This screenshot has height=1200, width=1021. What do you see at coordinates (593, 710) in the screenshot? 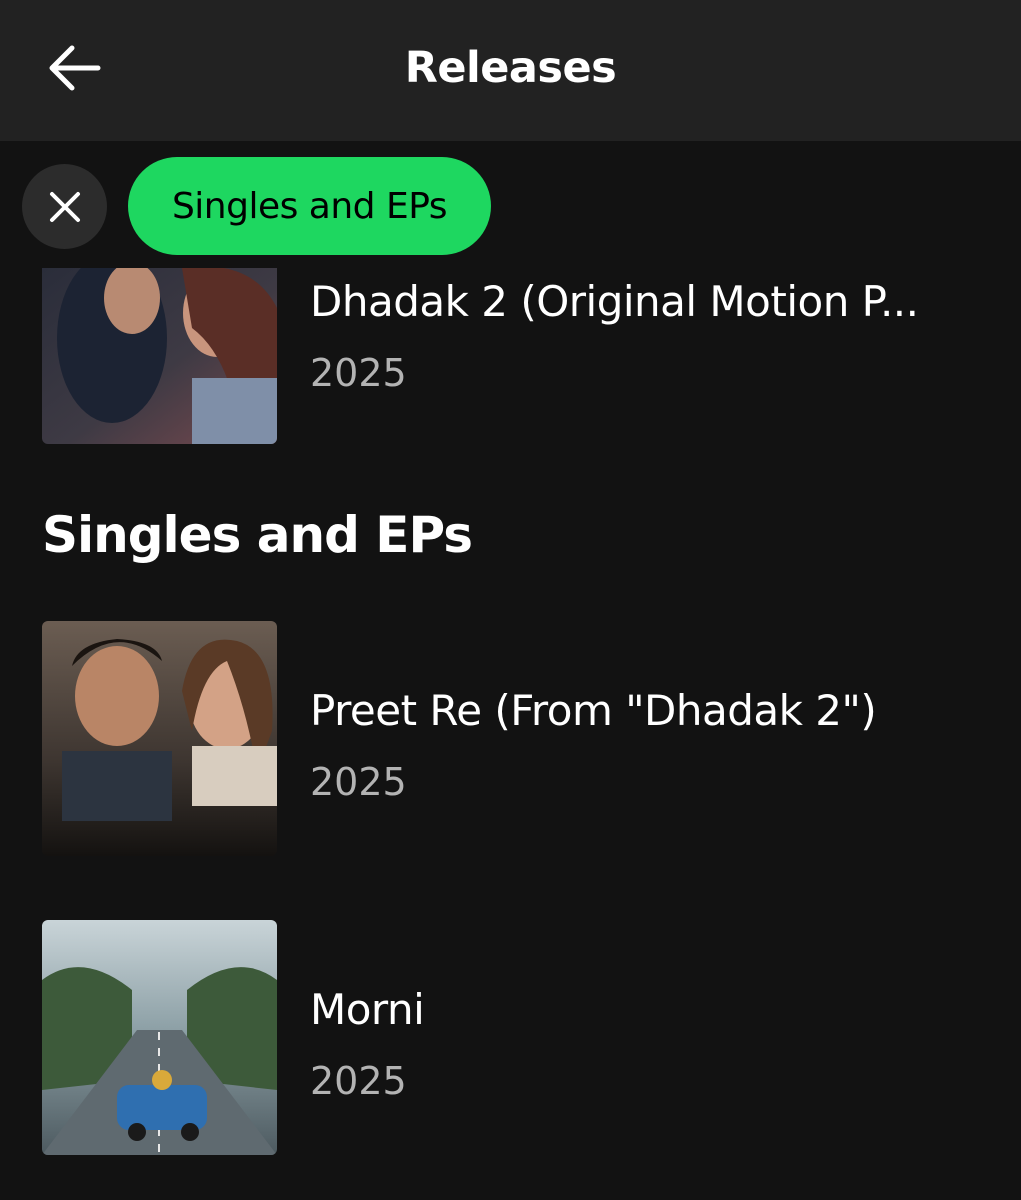
I see `single-title: Preet Re (From "Dhadak 2")` at bounding box center [593, 710].